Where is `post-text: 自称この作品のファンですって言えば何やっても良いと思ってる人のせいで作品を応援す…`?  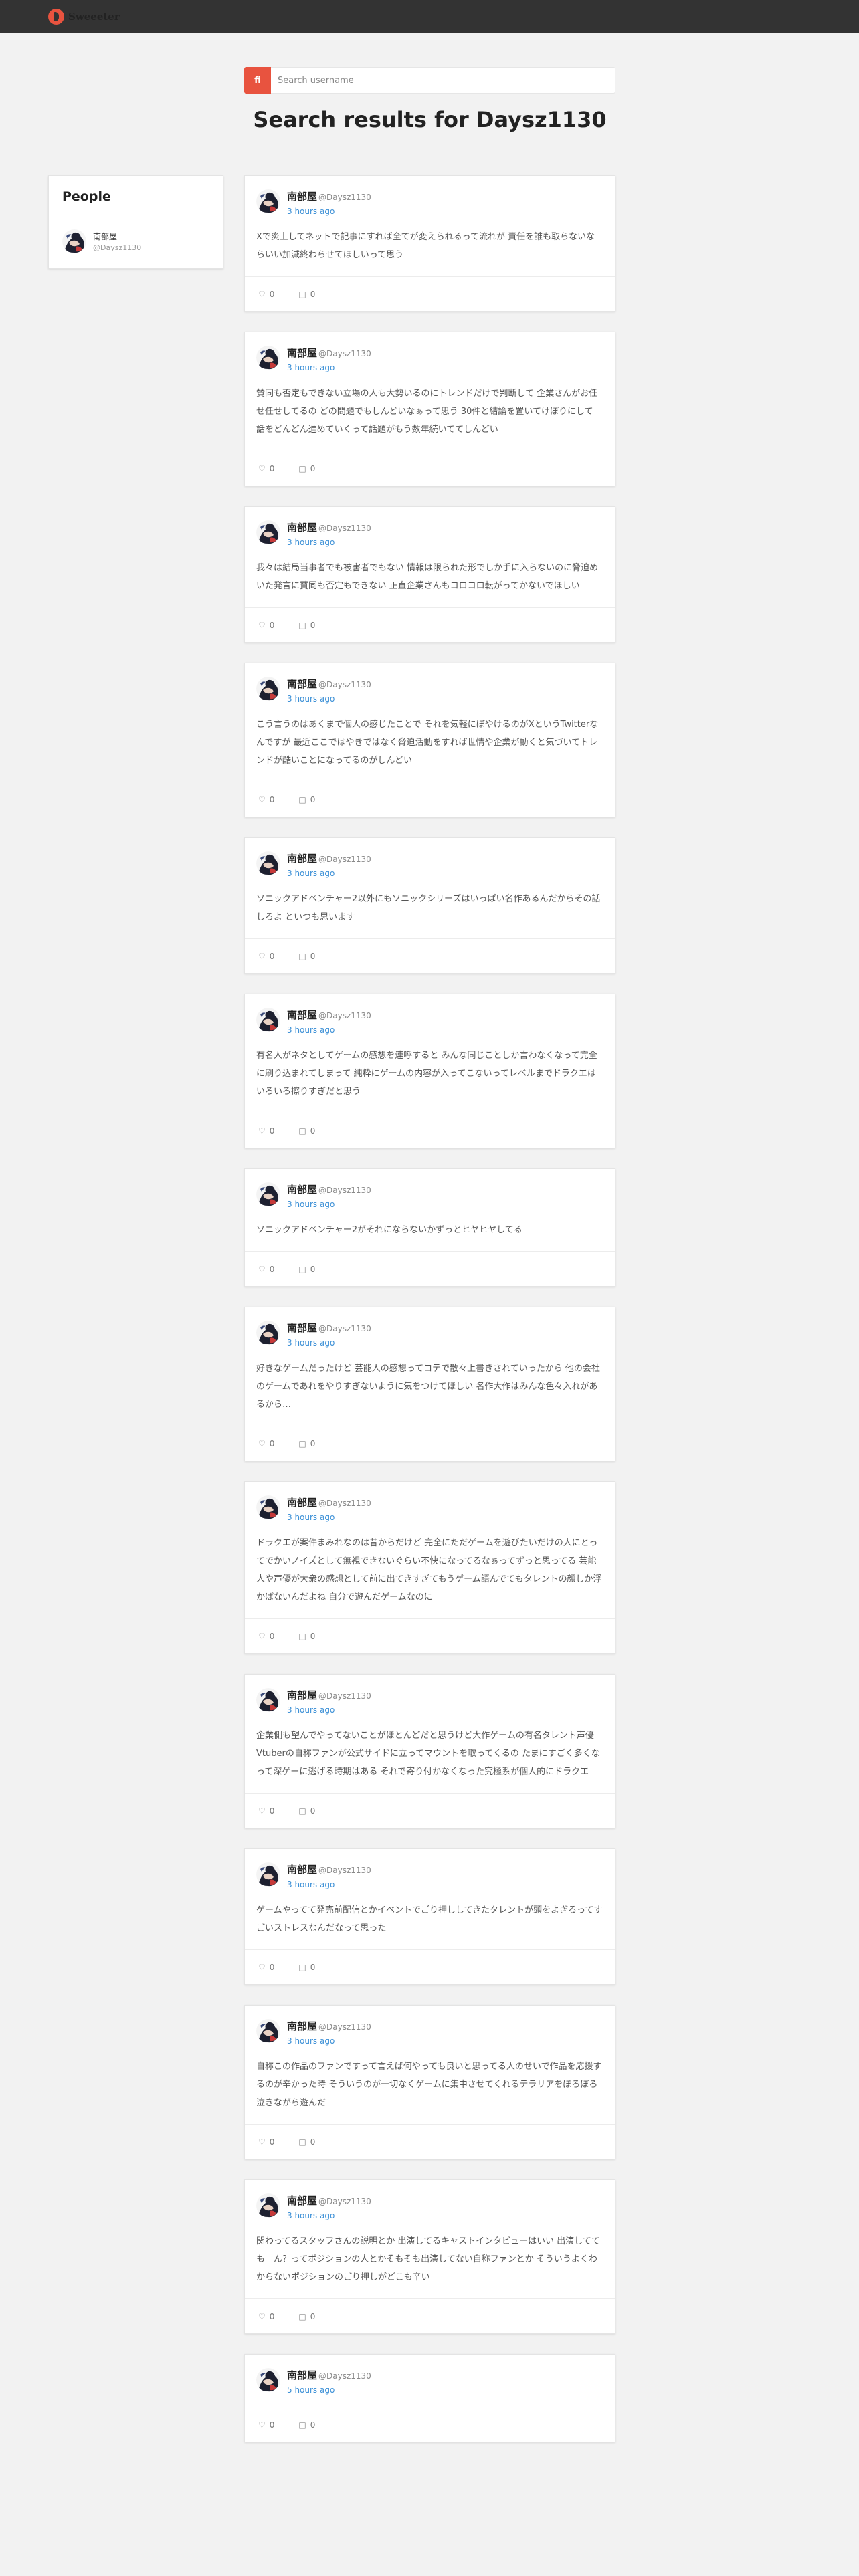
post-text: 自称この作品のファンですって言えば何やっても良いと思ってる人のせいで作品を応援す… is located at coordinates (429, 2085).